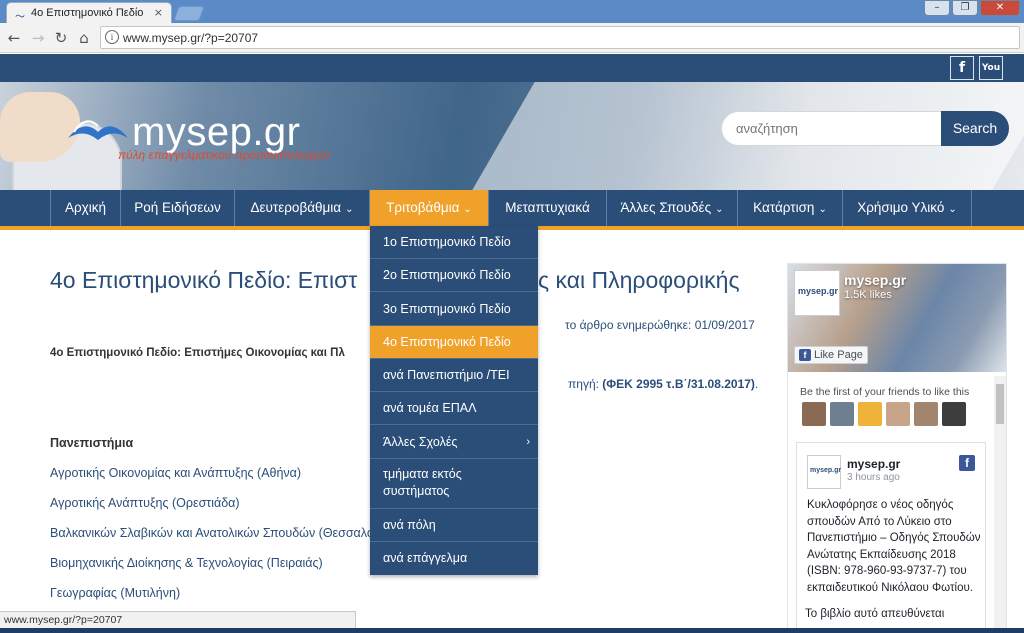 This screenshot has width=1024, height=633. I want to click on facebook-page-thumbnail: mysep.gr, so click(817, 293).